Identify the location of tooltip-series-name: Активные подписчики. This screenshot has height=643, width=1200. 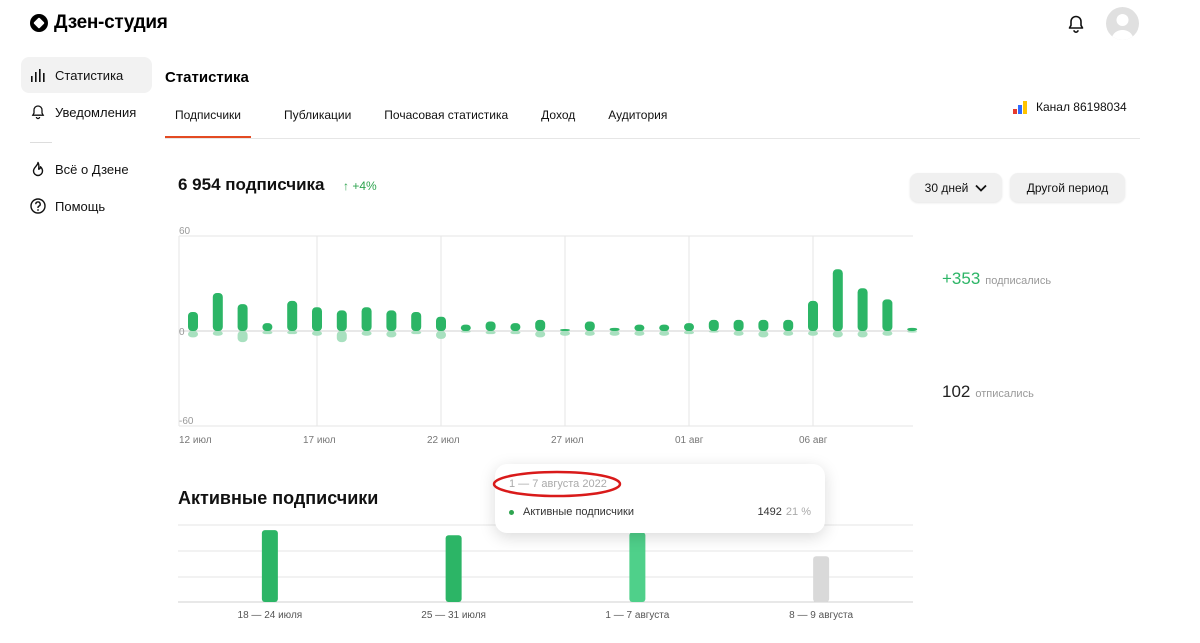
(579, 512).